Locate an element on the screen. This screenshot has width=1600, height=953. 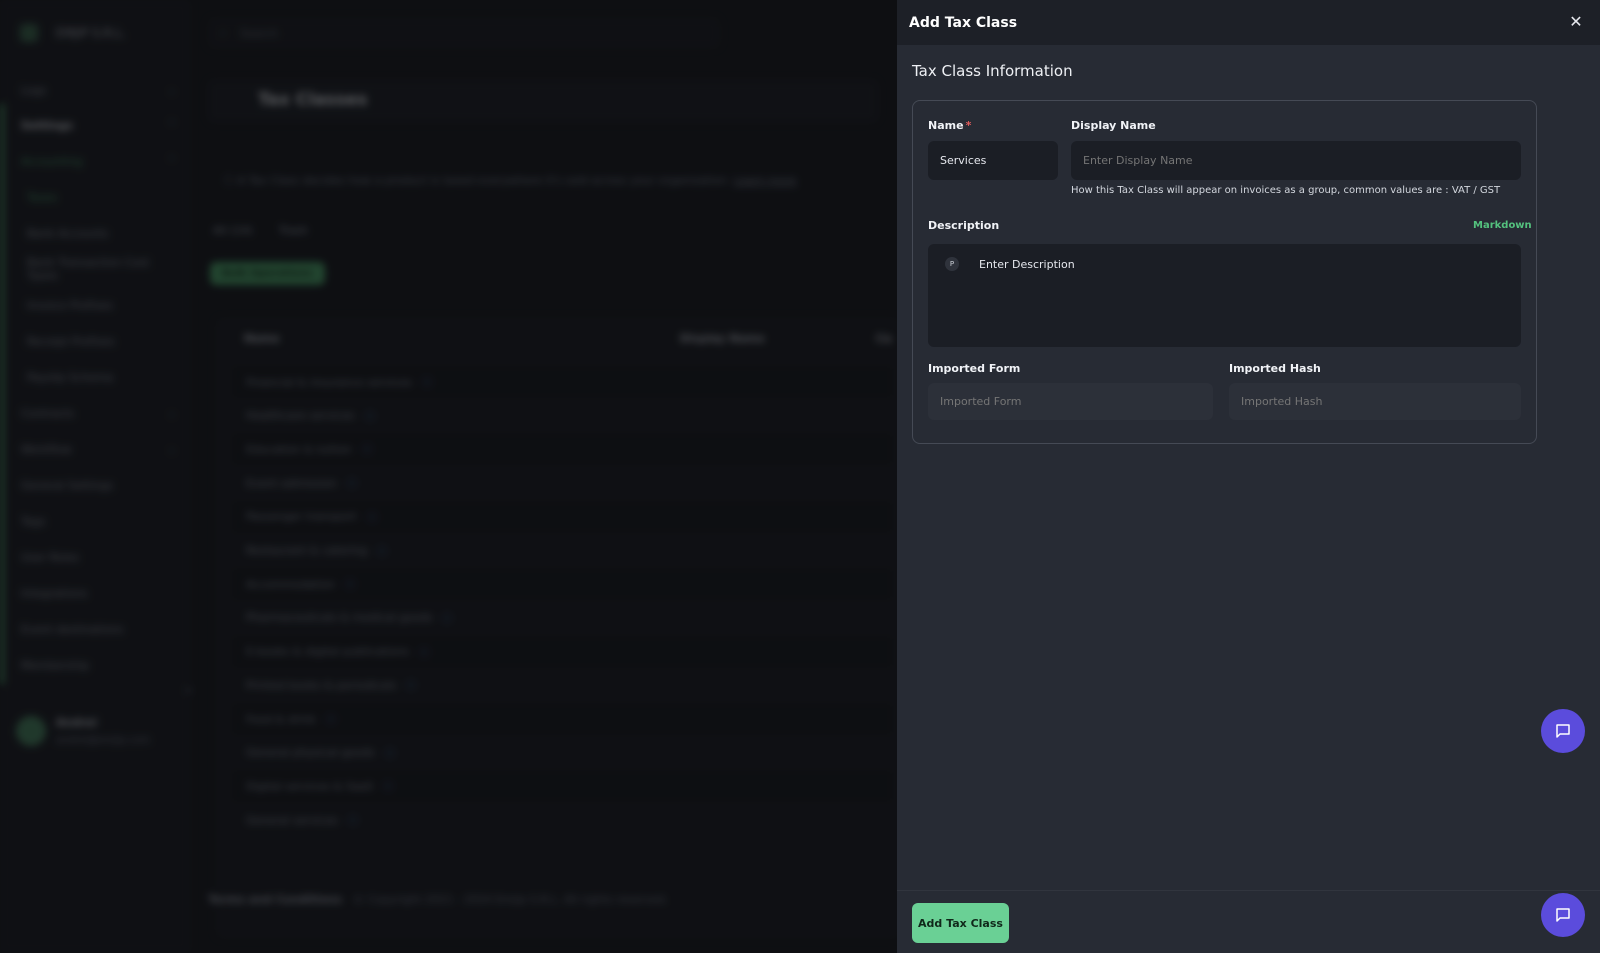
imported-hash-label: Imported Hash is located at coordinates (1275, 368).